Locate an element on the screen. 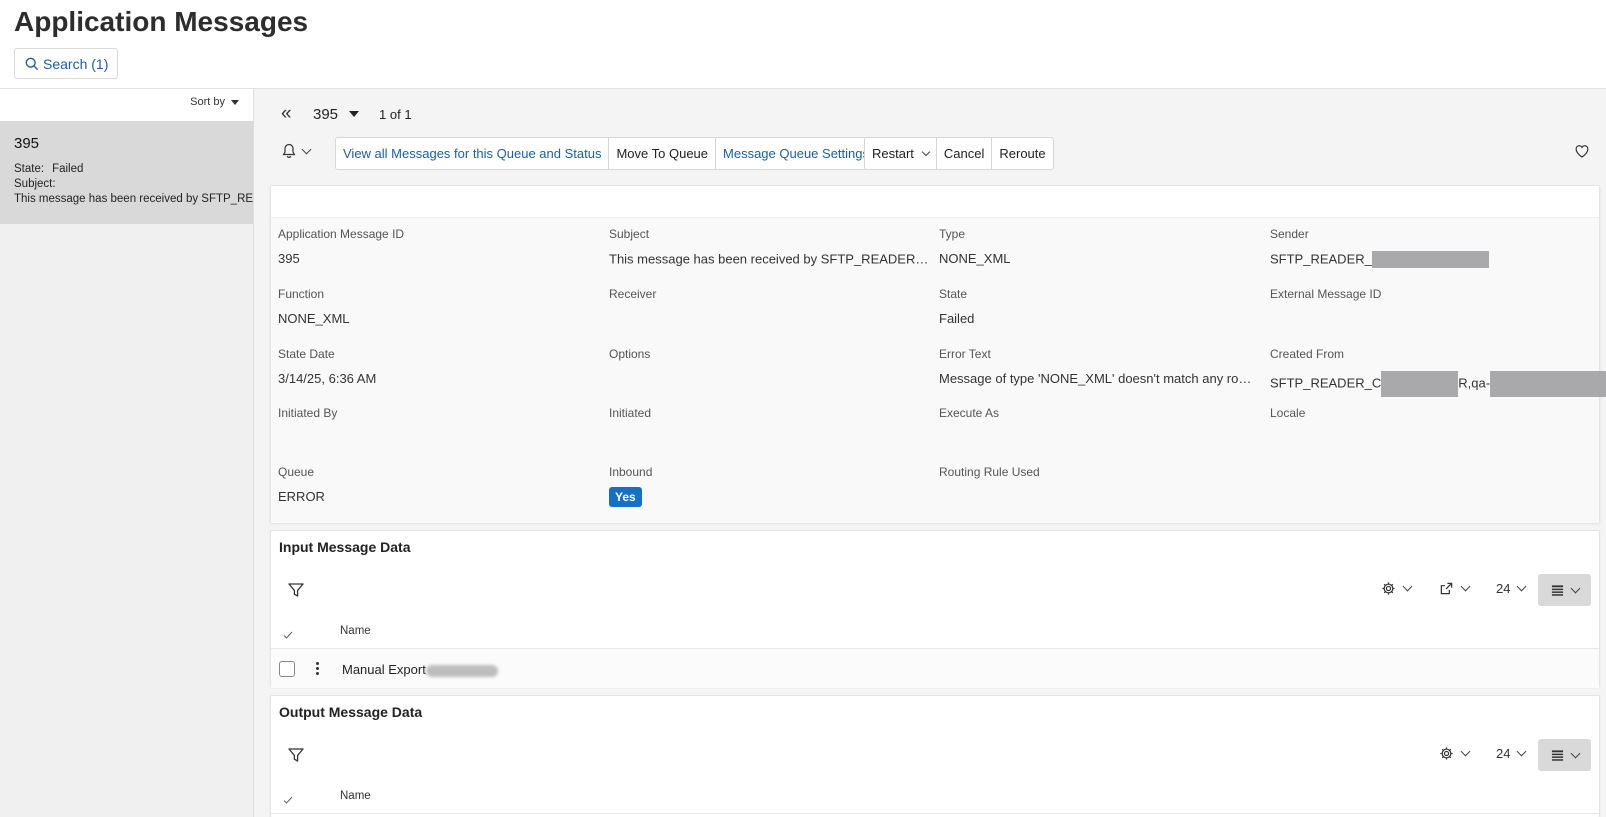 The height and width of the screenshot is (817, 1606). list-item-id: 395 is located at coordinates (27, 143).